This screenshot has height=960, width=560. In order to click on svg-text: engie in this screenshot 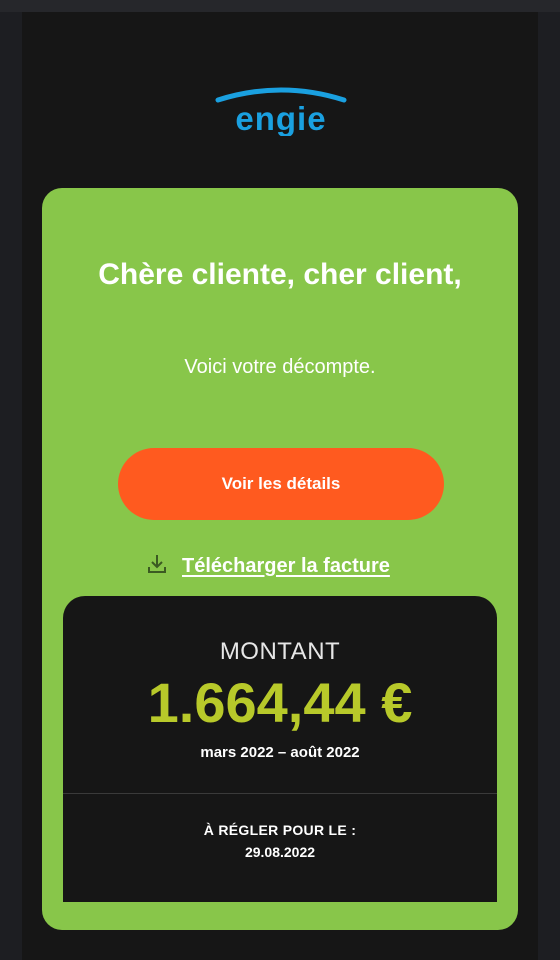, I will do `click(280, 118)`.